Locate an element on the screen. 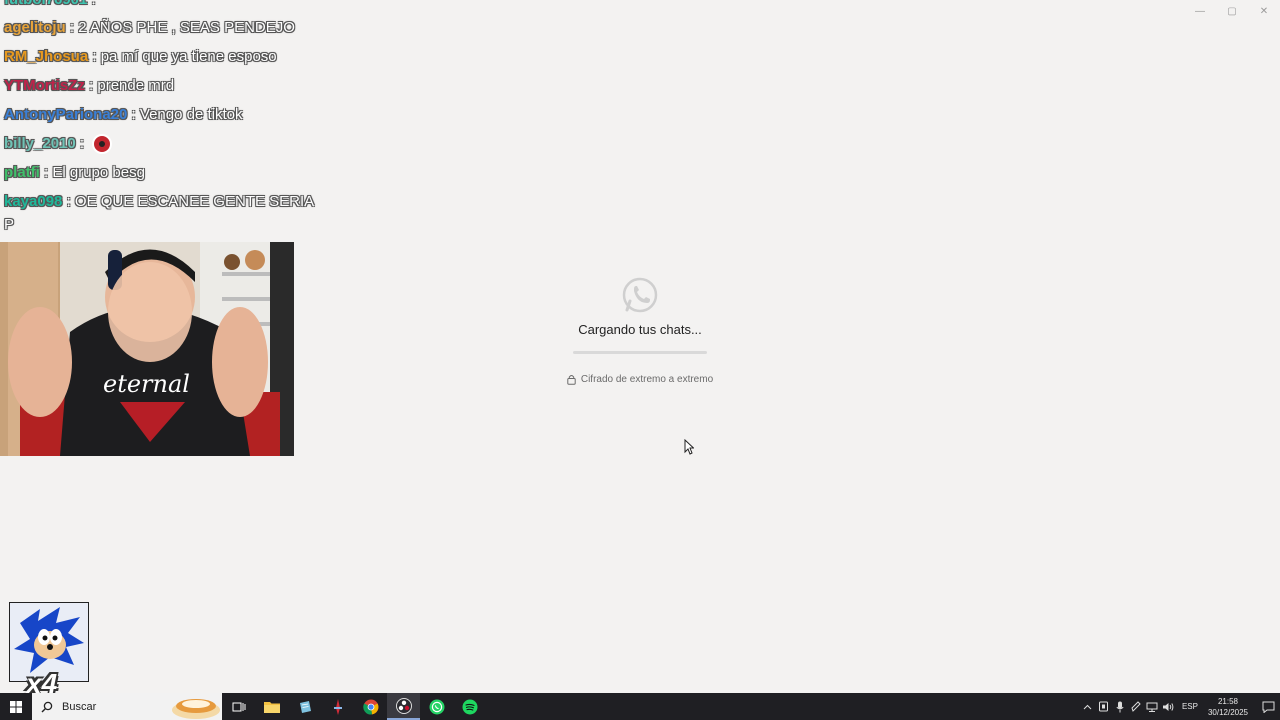  input-language: ESP is located at coordinates (1190, 706).